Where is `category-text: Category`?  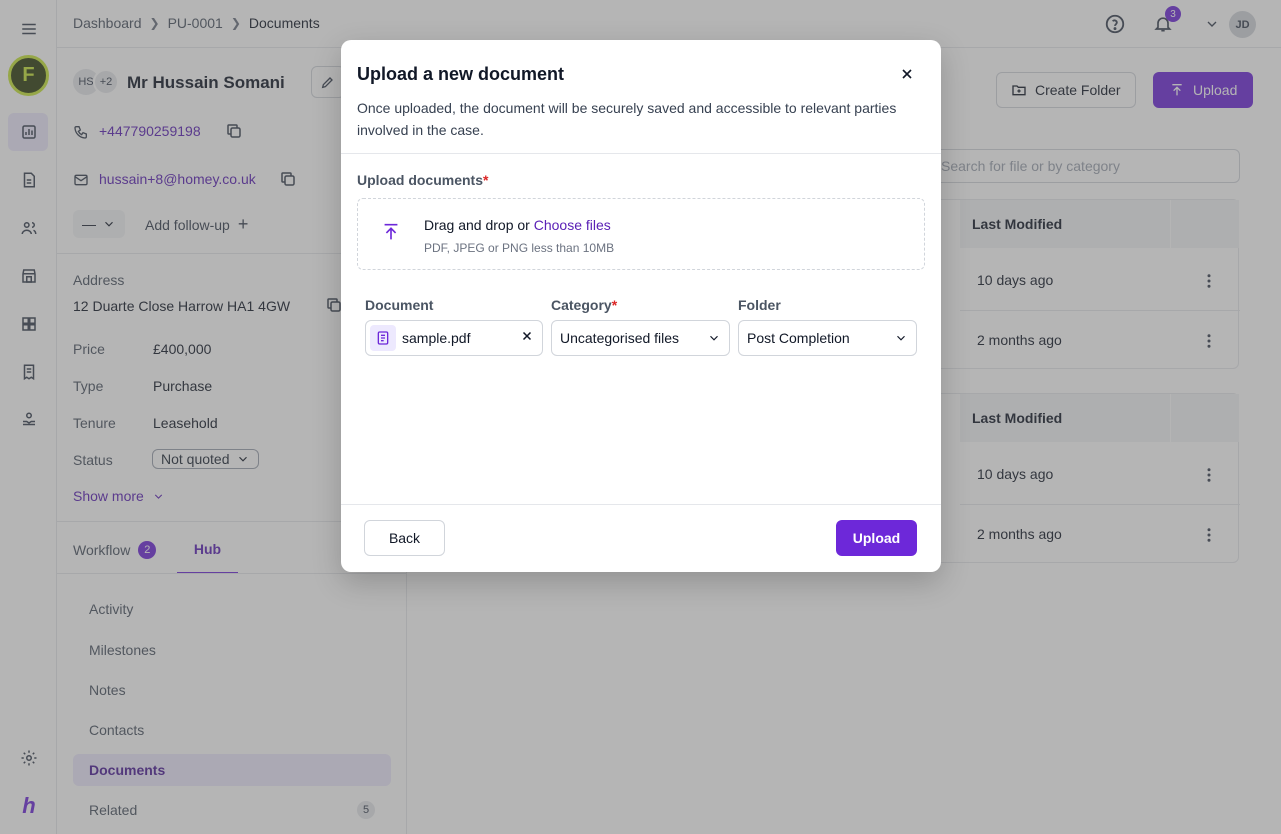 category-text: Category is located at coordinates (581, 305).